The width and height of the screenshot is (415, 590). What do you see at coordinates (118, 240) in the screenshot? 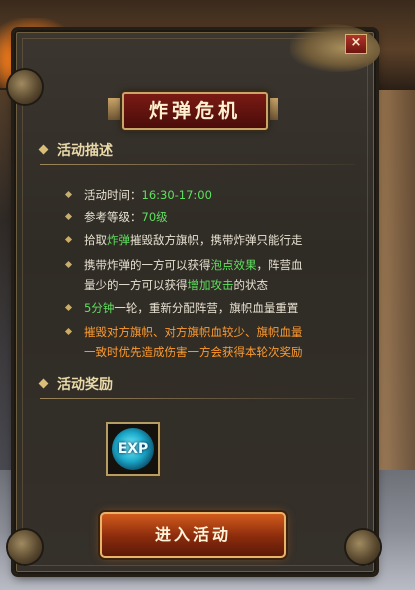
I see `item-highlight: 炸弹` at bounding box center [118, 240].